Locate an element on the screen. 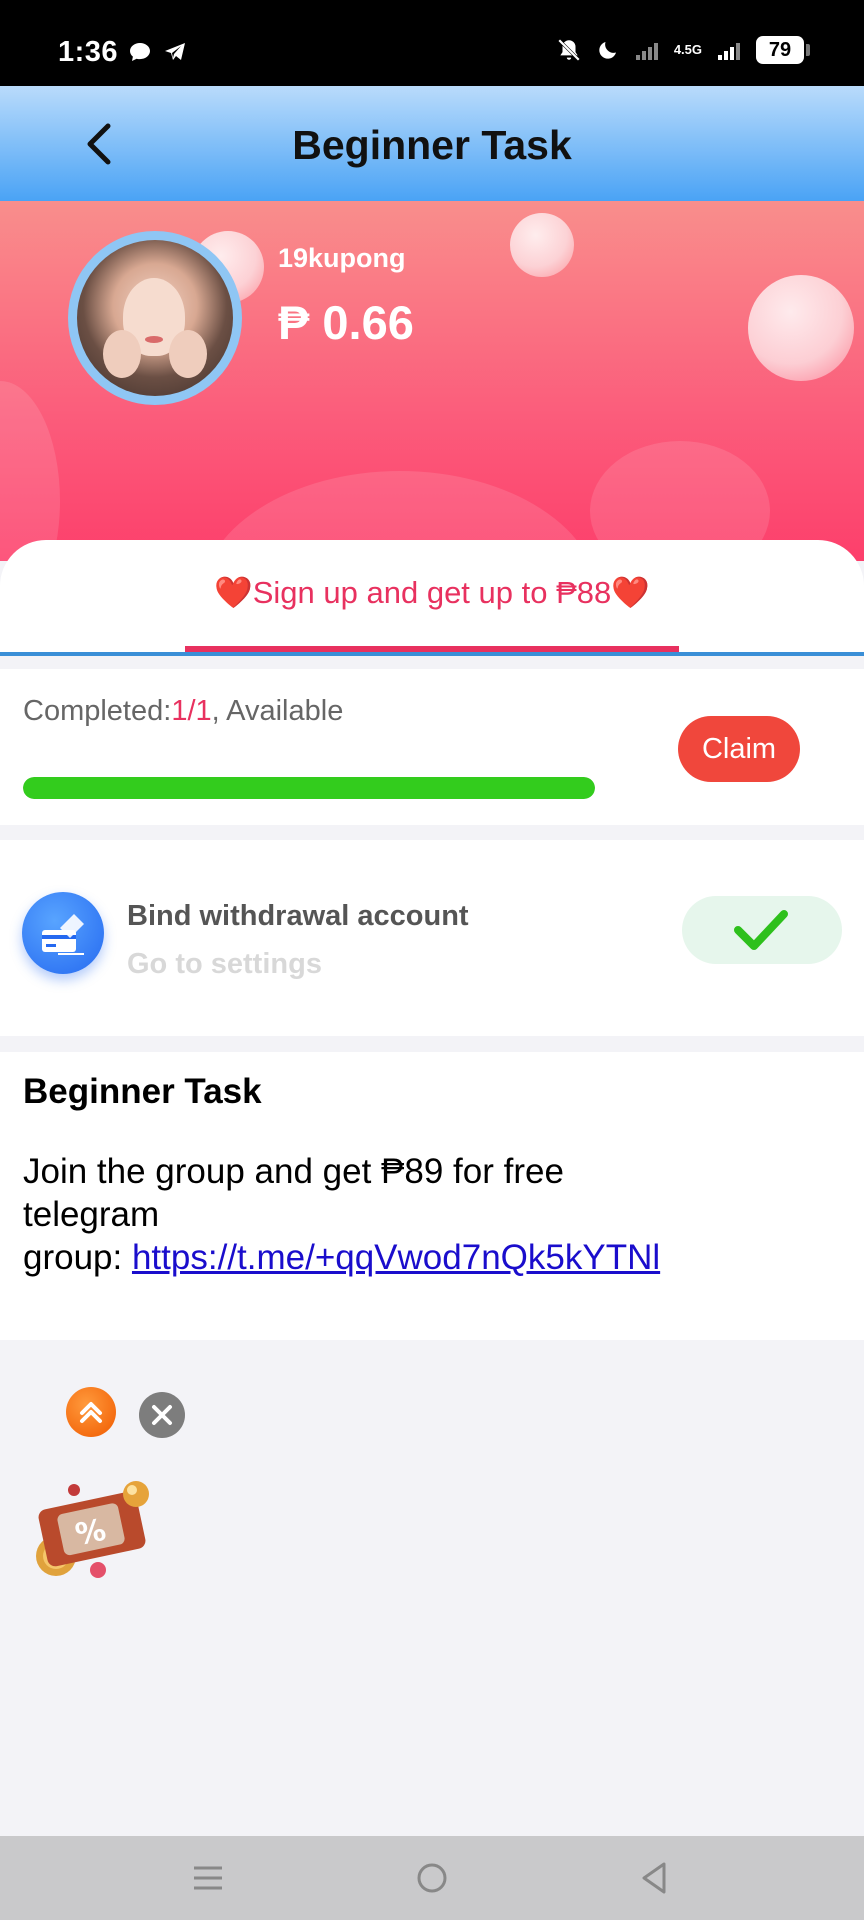  nav-home-button is located at coordinates (432, 1878).